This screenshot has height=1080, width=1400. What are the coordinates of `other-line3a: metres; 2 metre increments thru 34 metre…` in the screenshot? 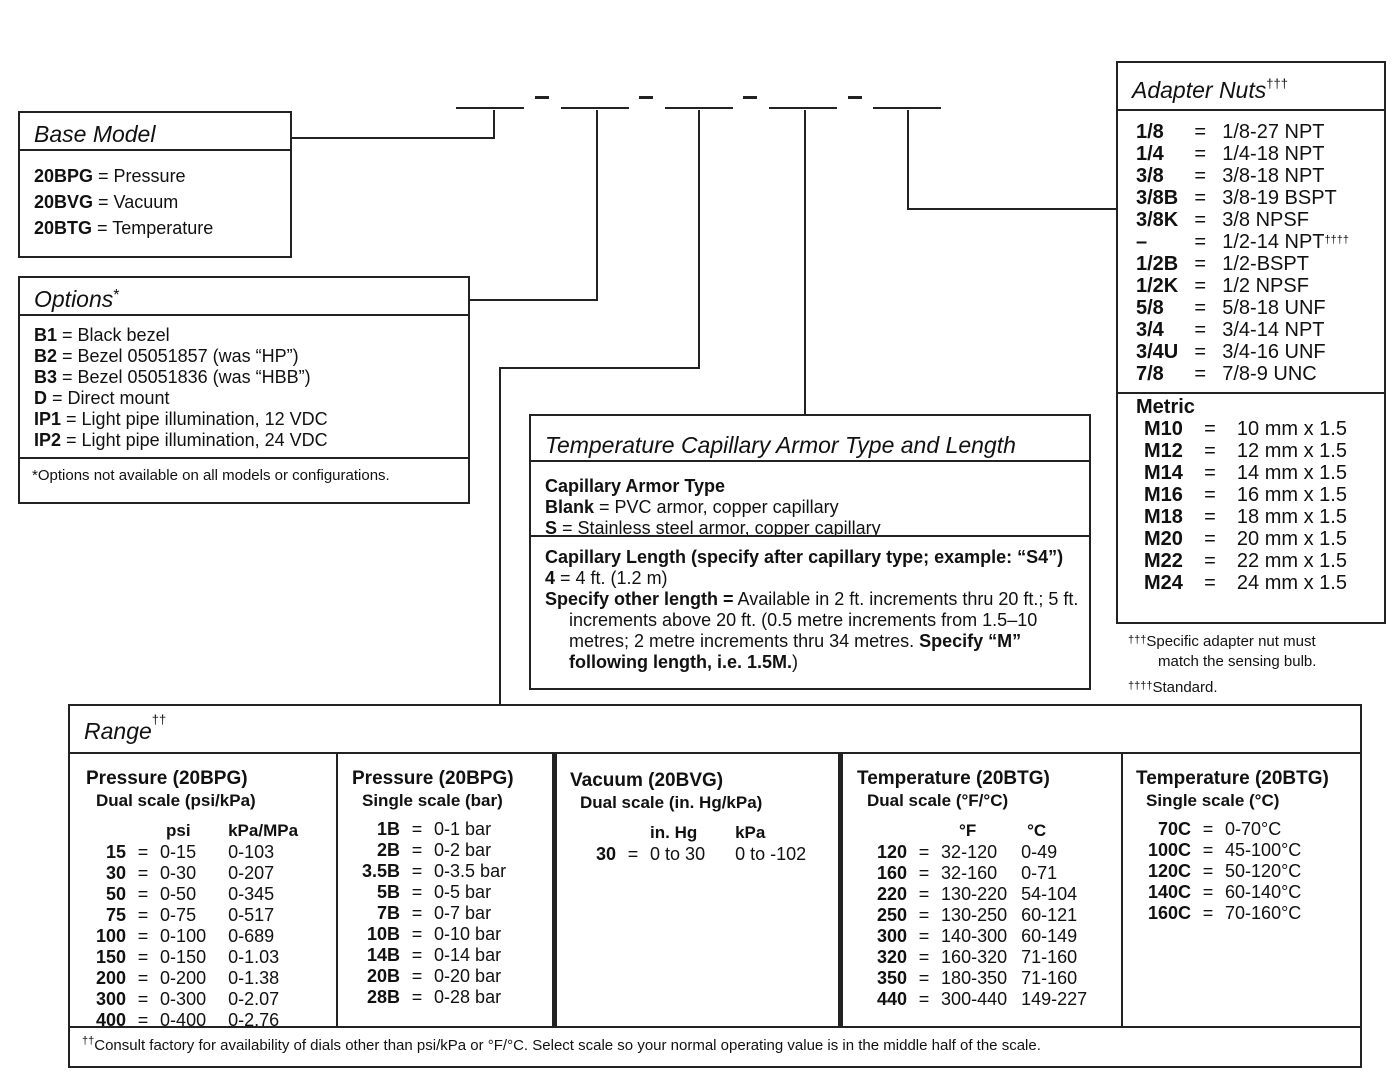 It's located at (744, 641).